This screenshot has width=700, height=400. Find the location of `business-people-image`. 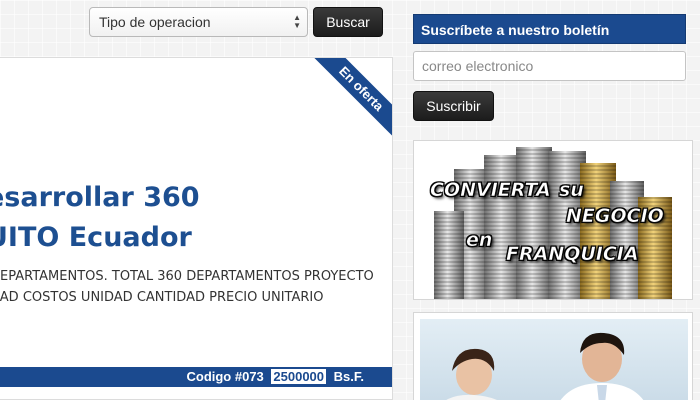

business-people-image is located at coordinates (554, 359).